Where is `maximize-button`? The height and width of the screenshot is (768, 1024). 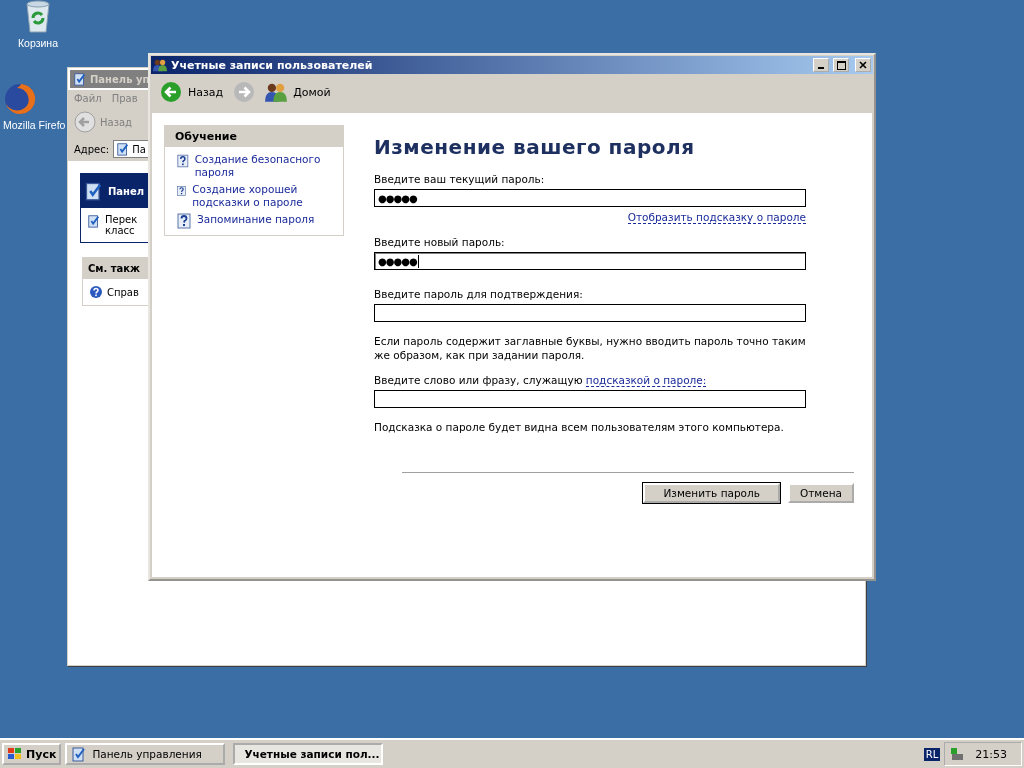
maximize-button is located at coordinates (841, 65).